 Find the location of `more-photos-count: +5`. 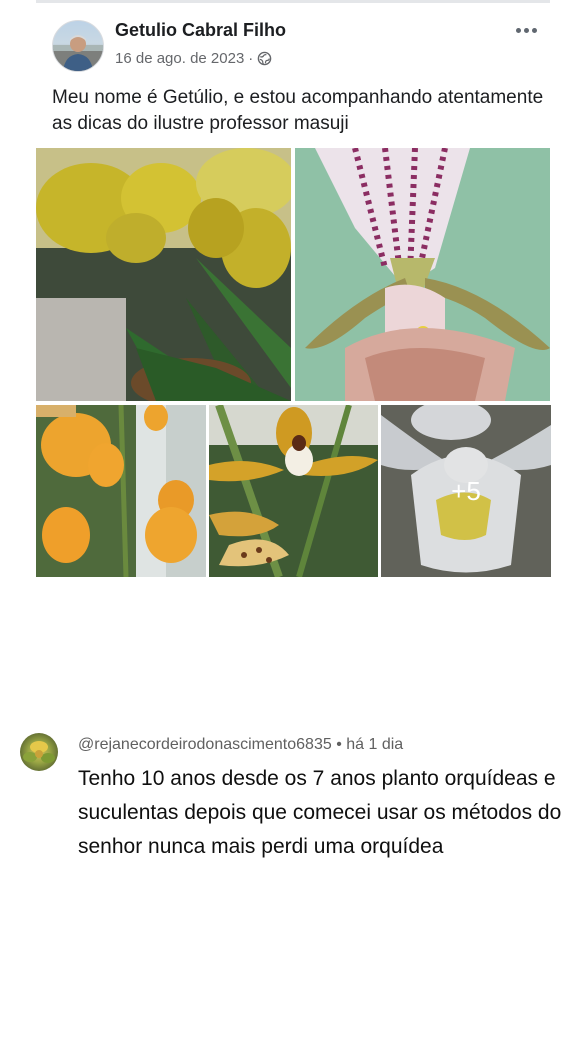

more-photos-count: +5 is located at coordinates (466, 491).